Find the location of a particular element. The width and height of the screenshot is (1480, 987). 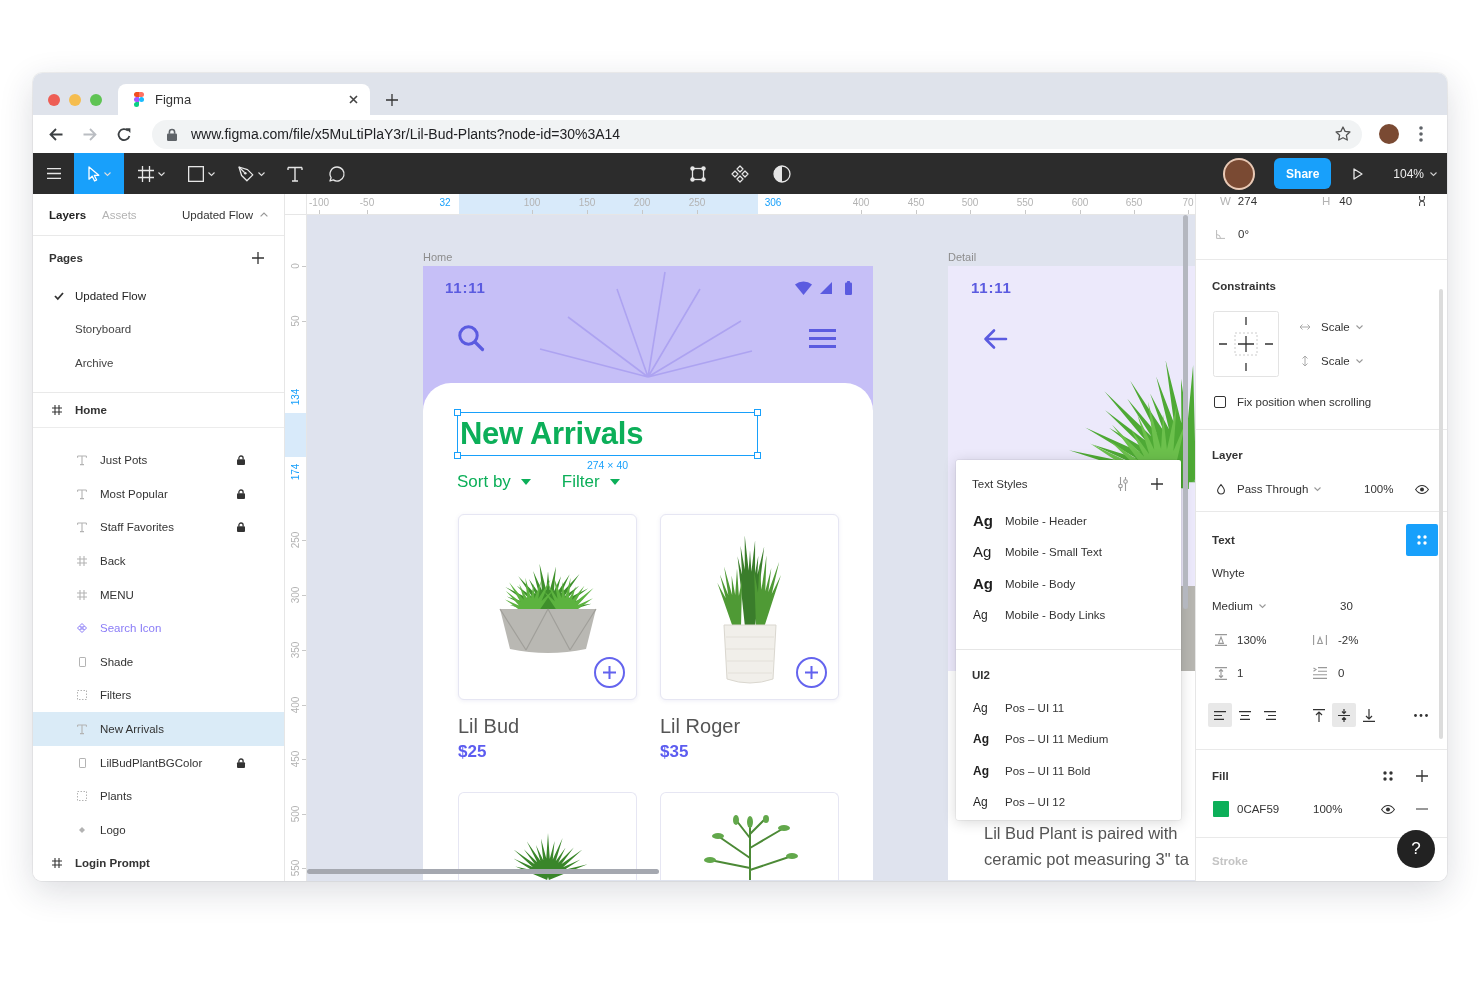

panel-tab: Layers is located at coordinates (68, 214).